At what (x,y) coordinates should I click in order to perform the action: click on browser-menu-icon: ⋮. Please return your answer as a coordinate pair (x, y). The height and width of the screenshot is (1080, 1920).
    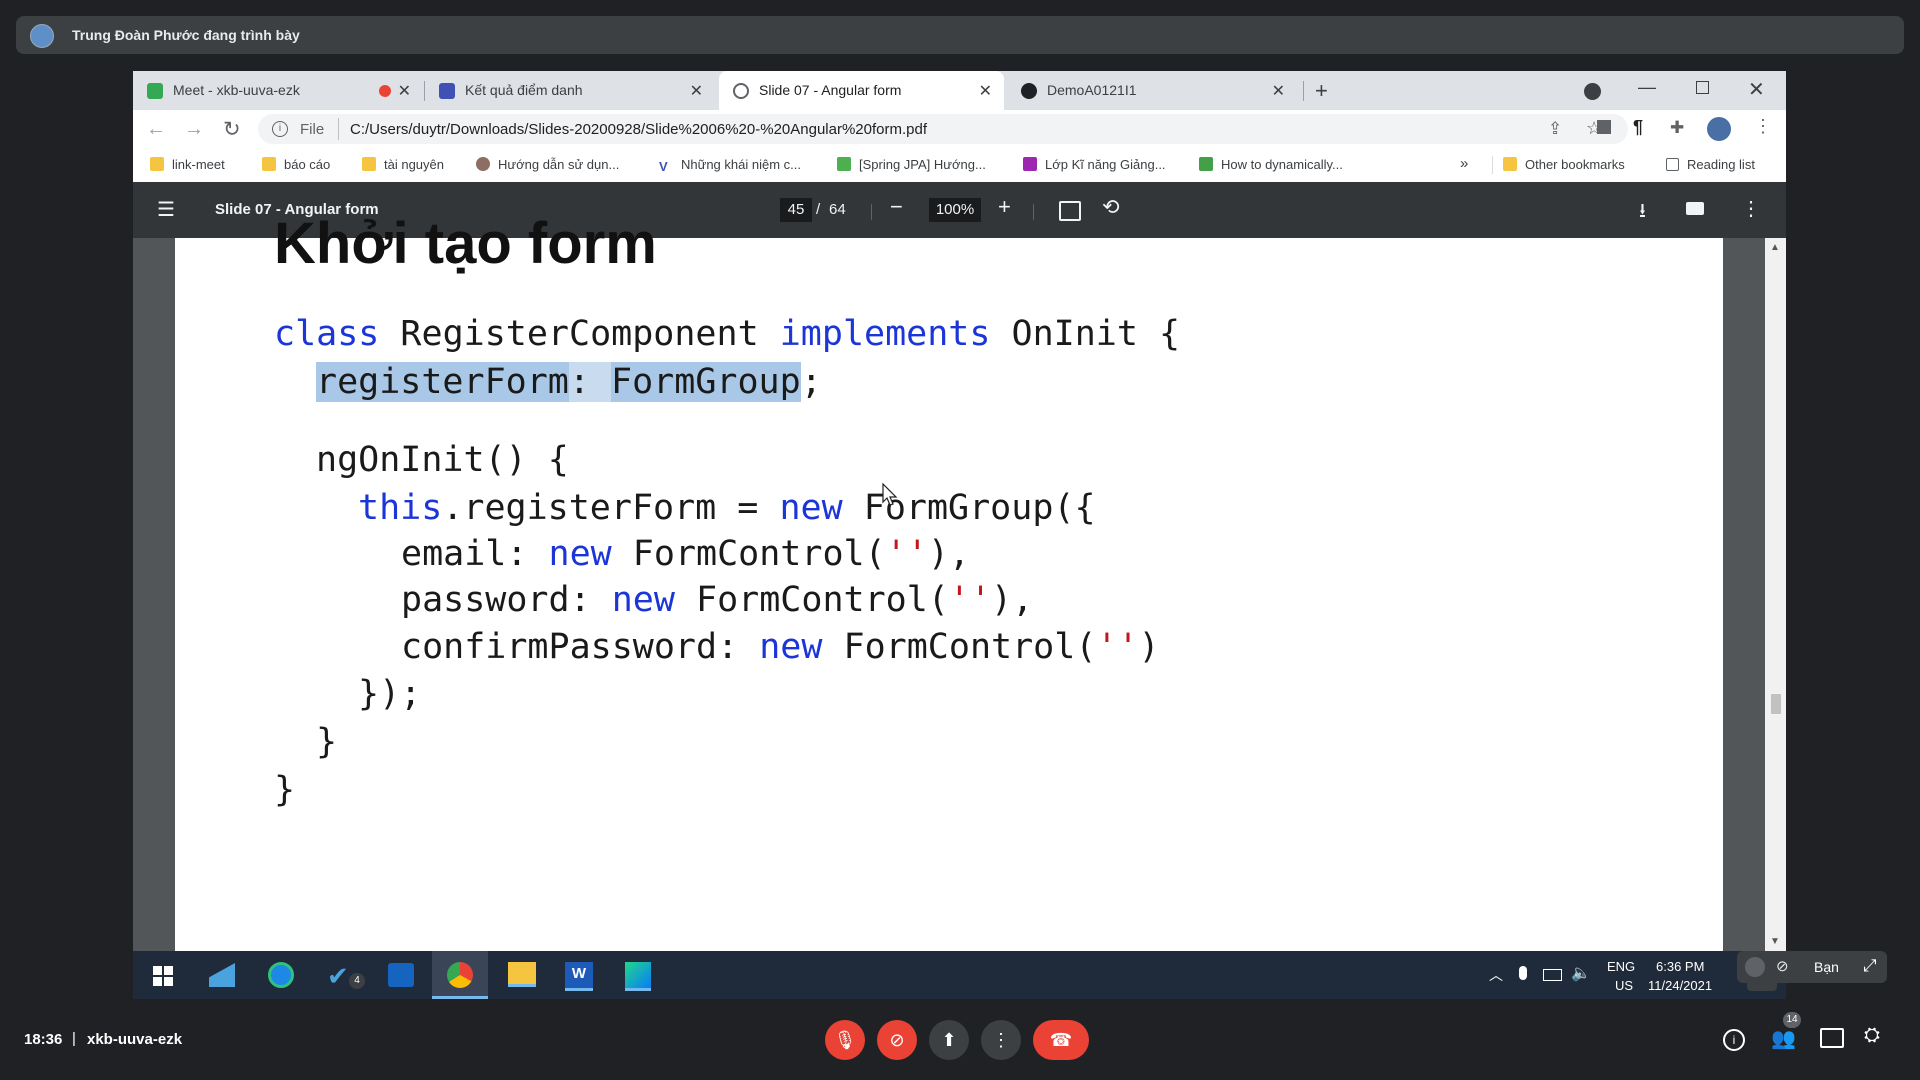
    Looking at the image, I should click on (1763, 126).